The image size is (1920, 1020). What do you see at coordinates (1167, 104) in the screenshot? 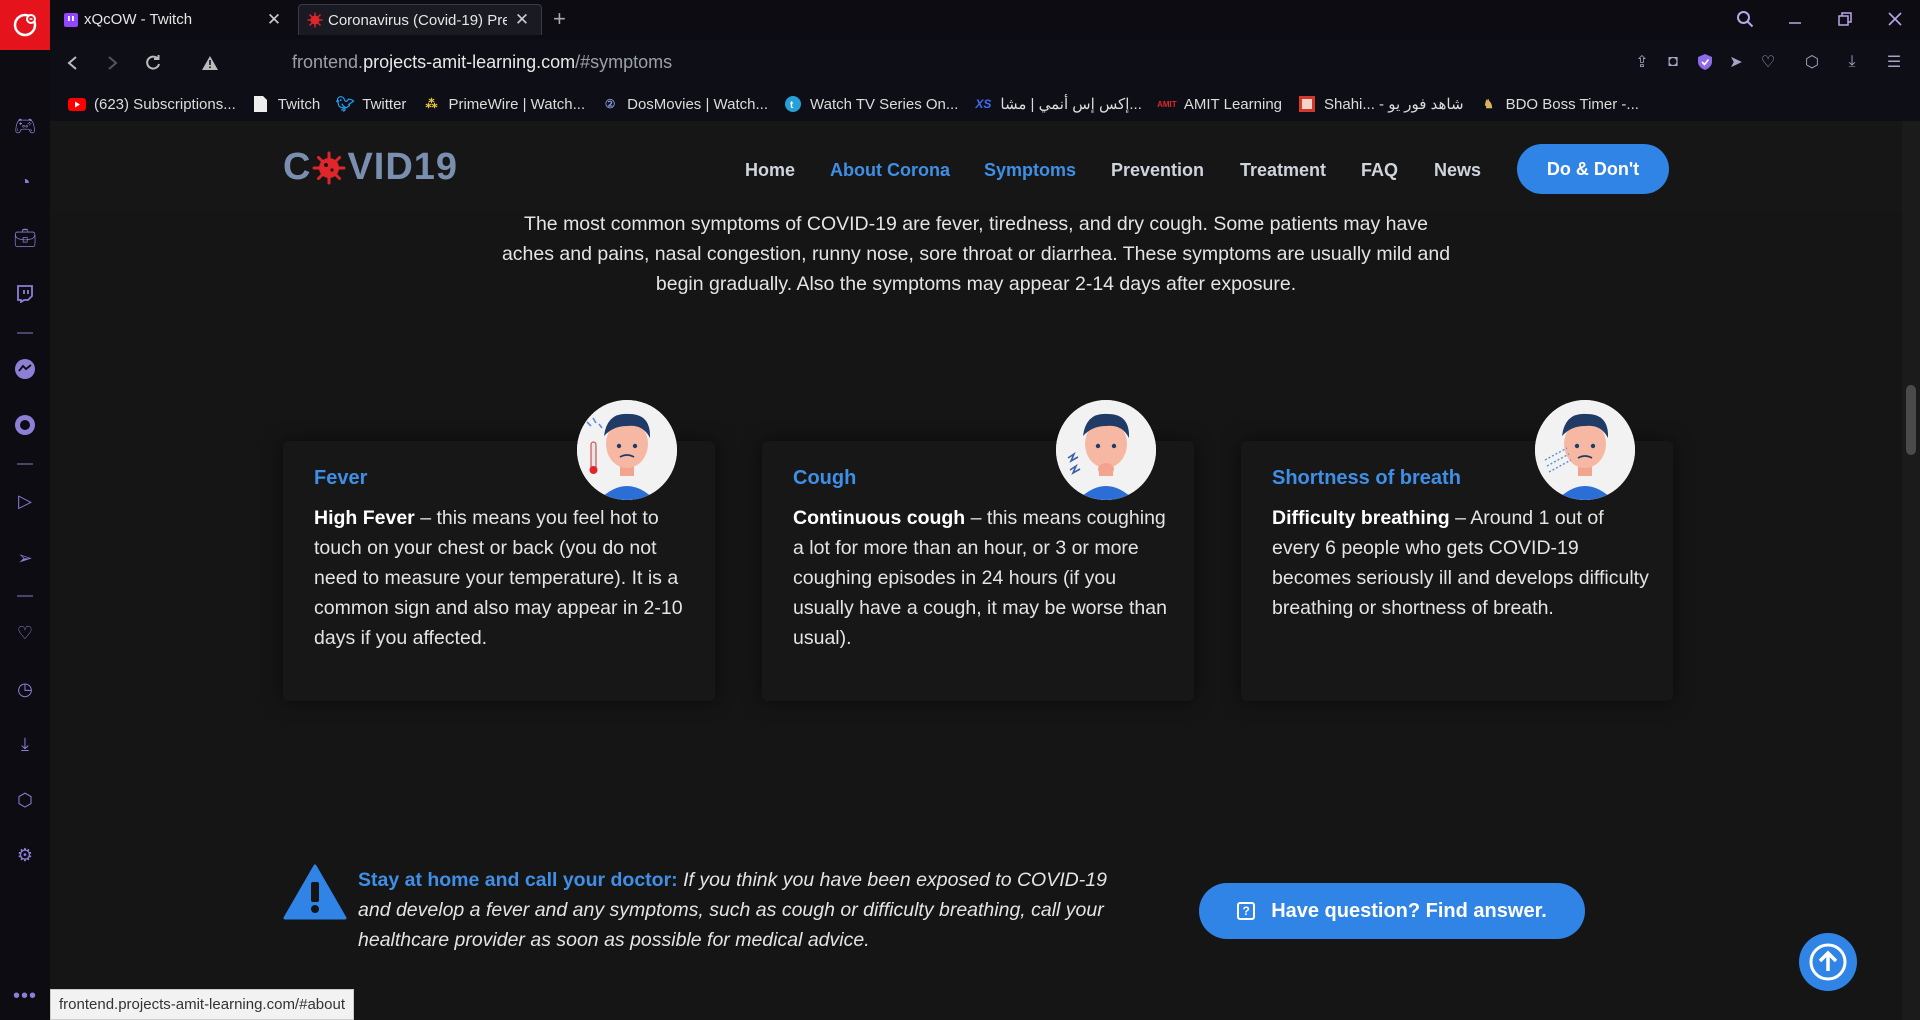
I see `amit-icon: AMIT` at bounding box center [1167, 104].